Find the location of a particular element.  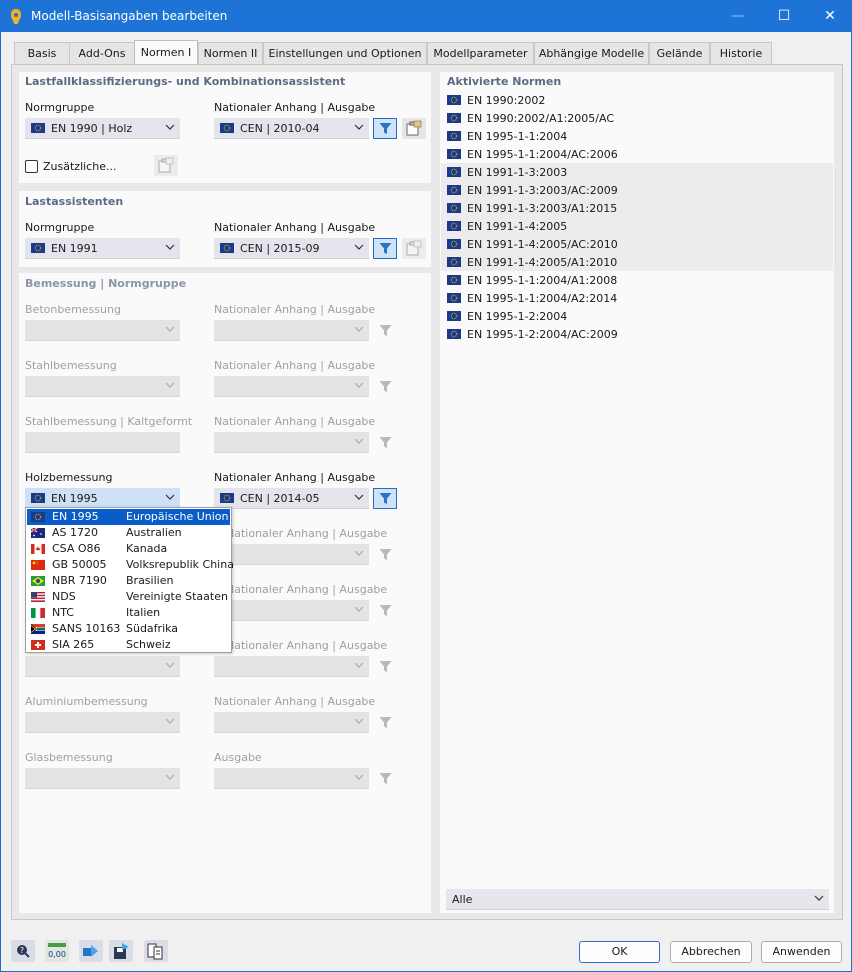

stahl-filter-button is located at coordinates (385, 386).